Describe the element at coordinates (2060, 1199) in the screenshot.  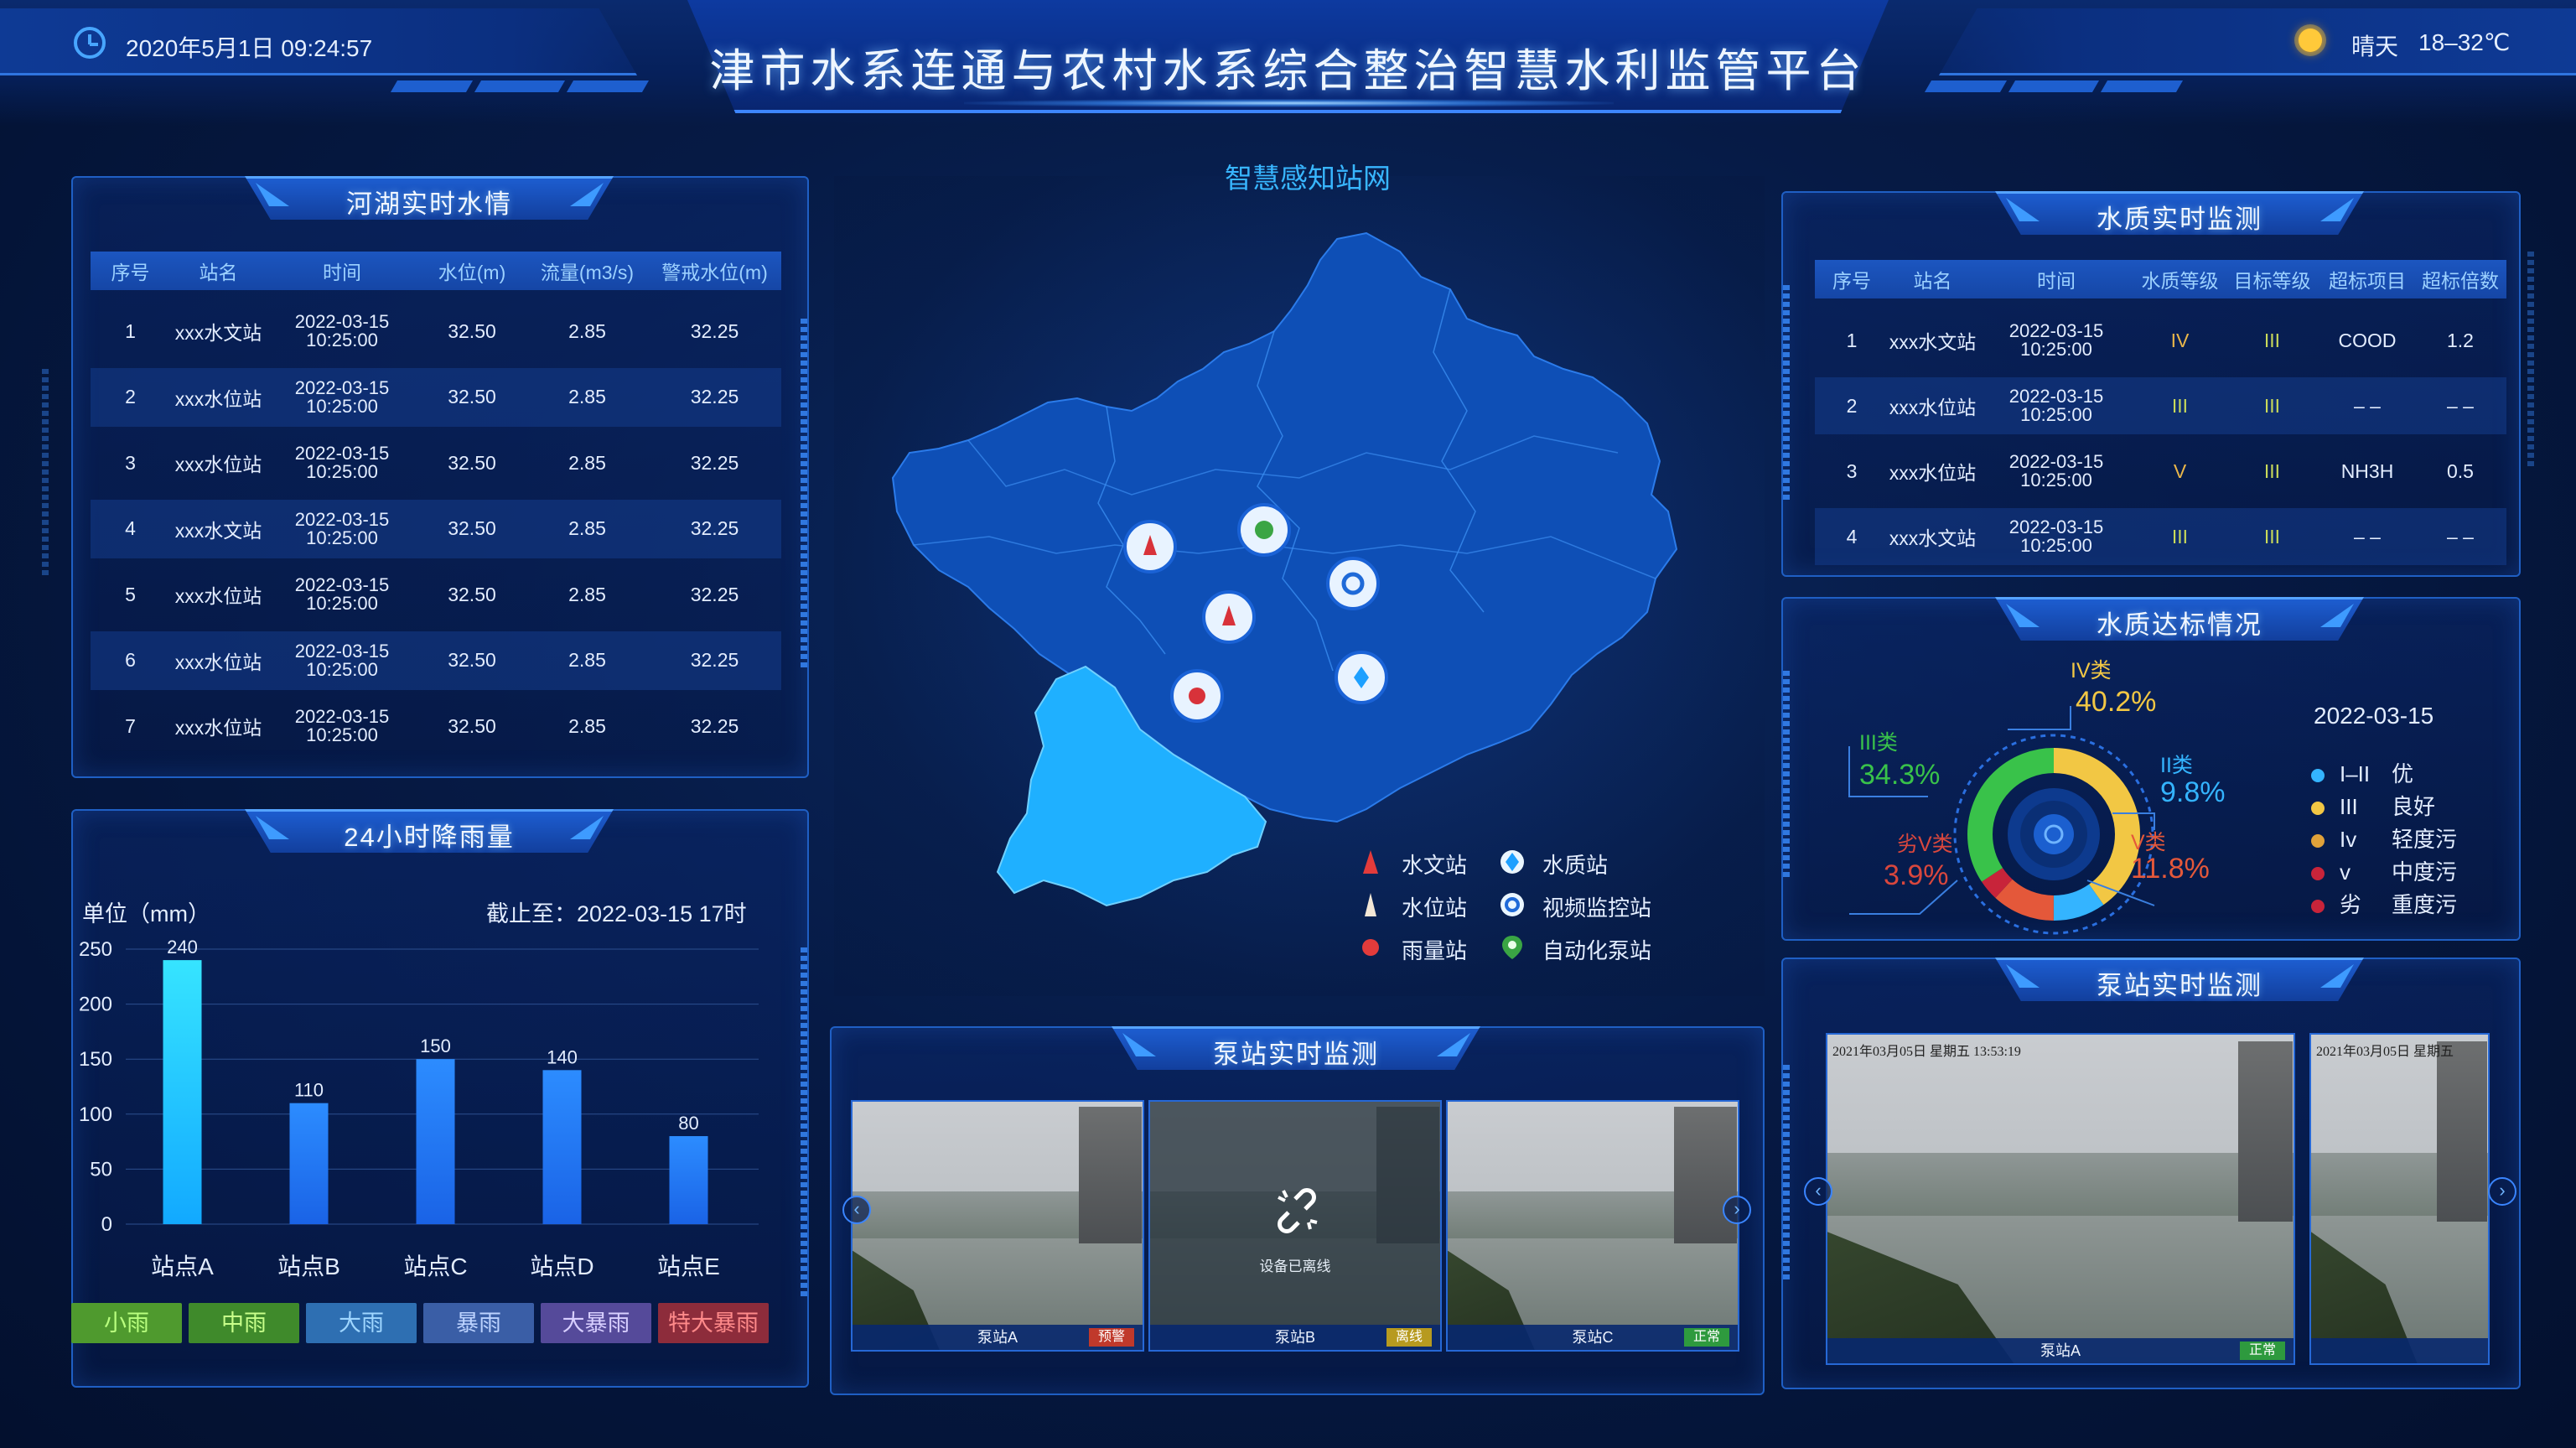
I see `camera-tile-pump-right-main: 2021年03月05日 星期五 13:53:19 泵站A 正常` at that location.